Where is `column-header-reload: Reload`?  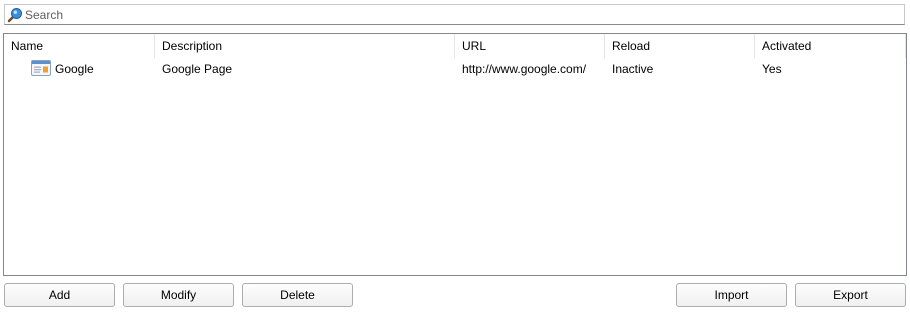
column-header-reload: Reload is located at coordinates (680, 46).